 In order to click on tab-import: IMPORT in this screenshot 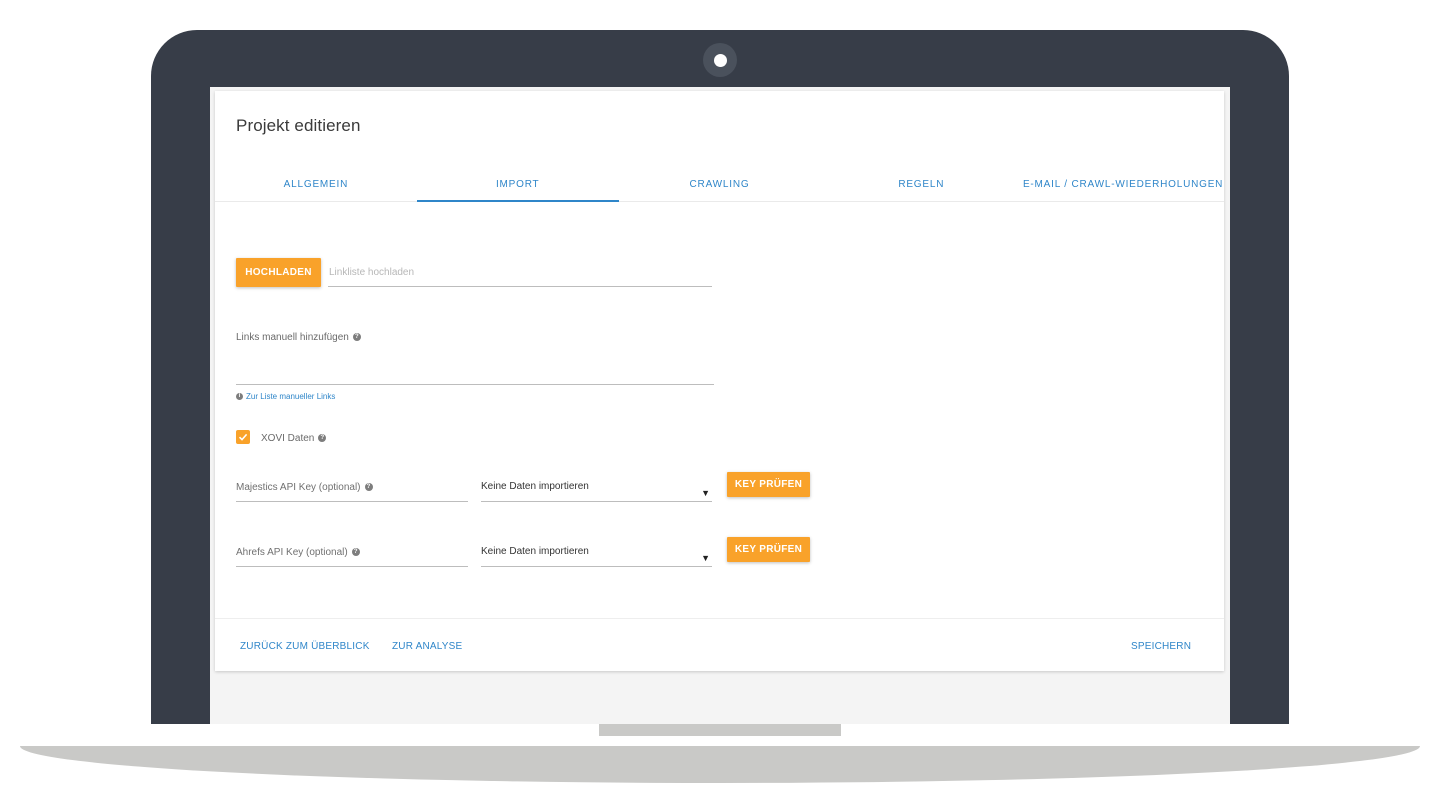, I will do `click(517, 186)`.